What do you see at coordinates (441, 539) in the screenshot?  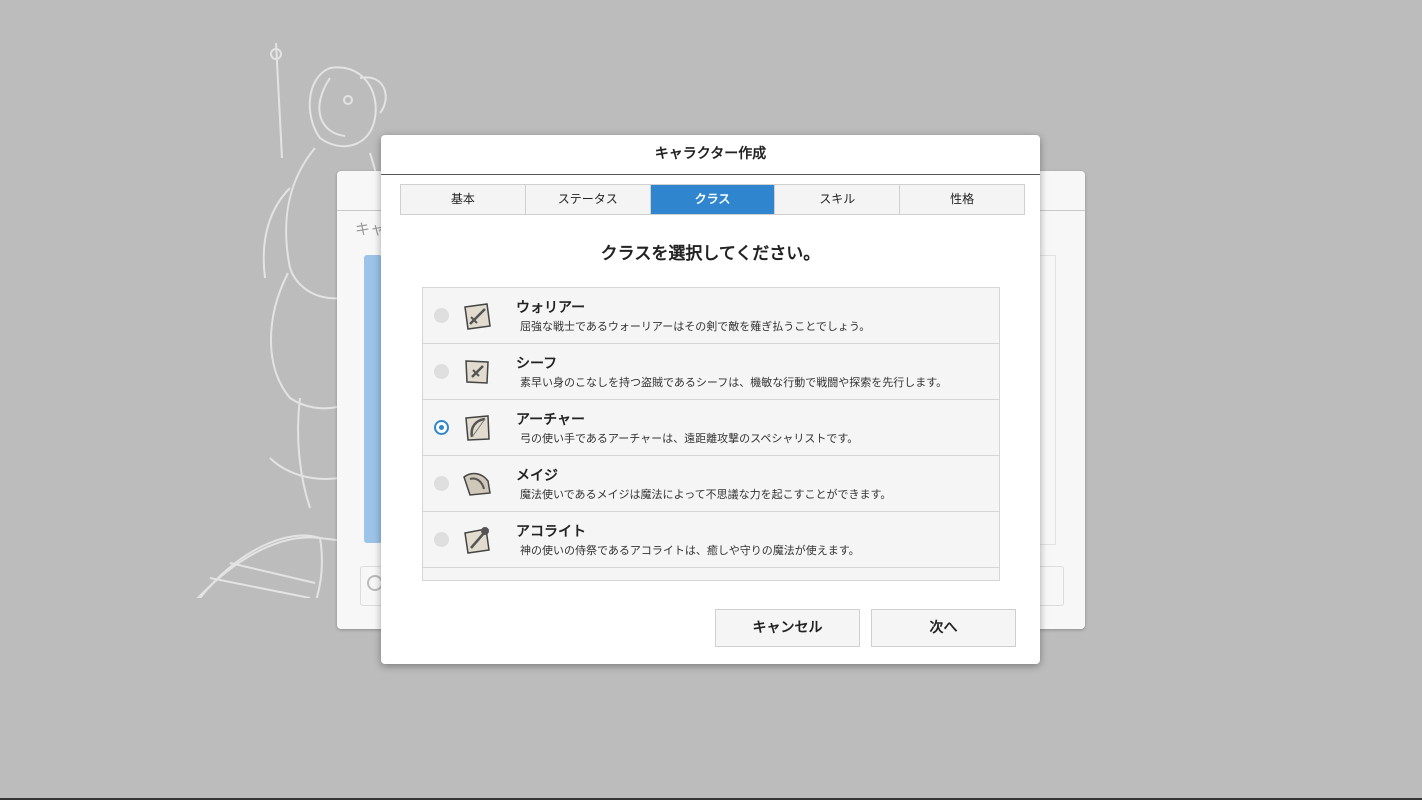 I see `class-radio-acolyte` at bounding box center [441, 539].